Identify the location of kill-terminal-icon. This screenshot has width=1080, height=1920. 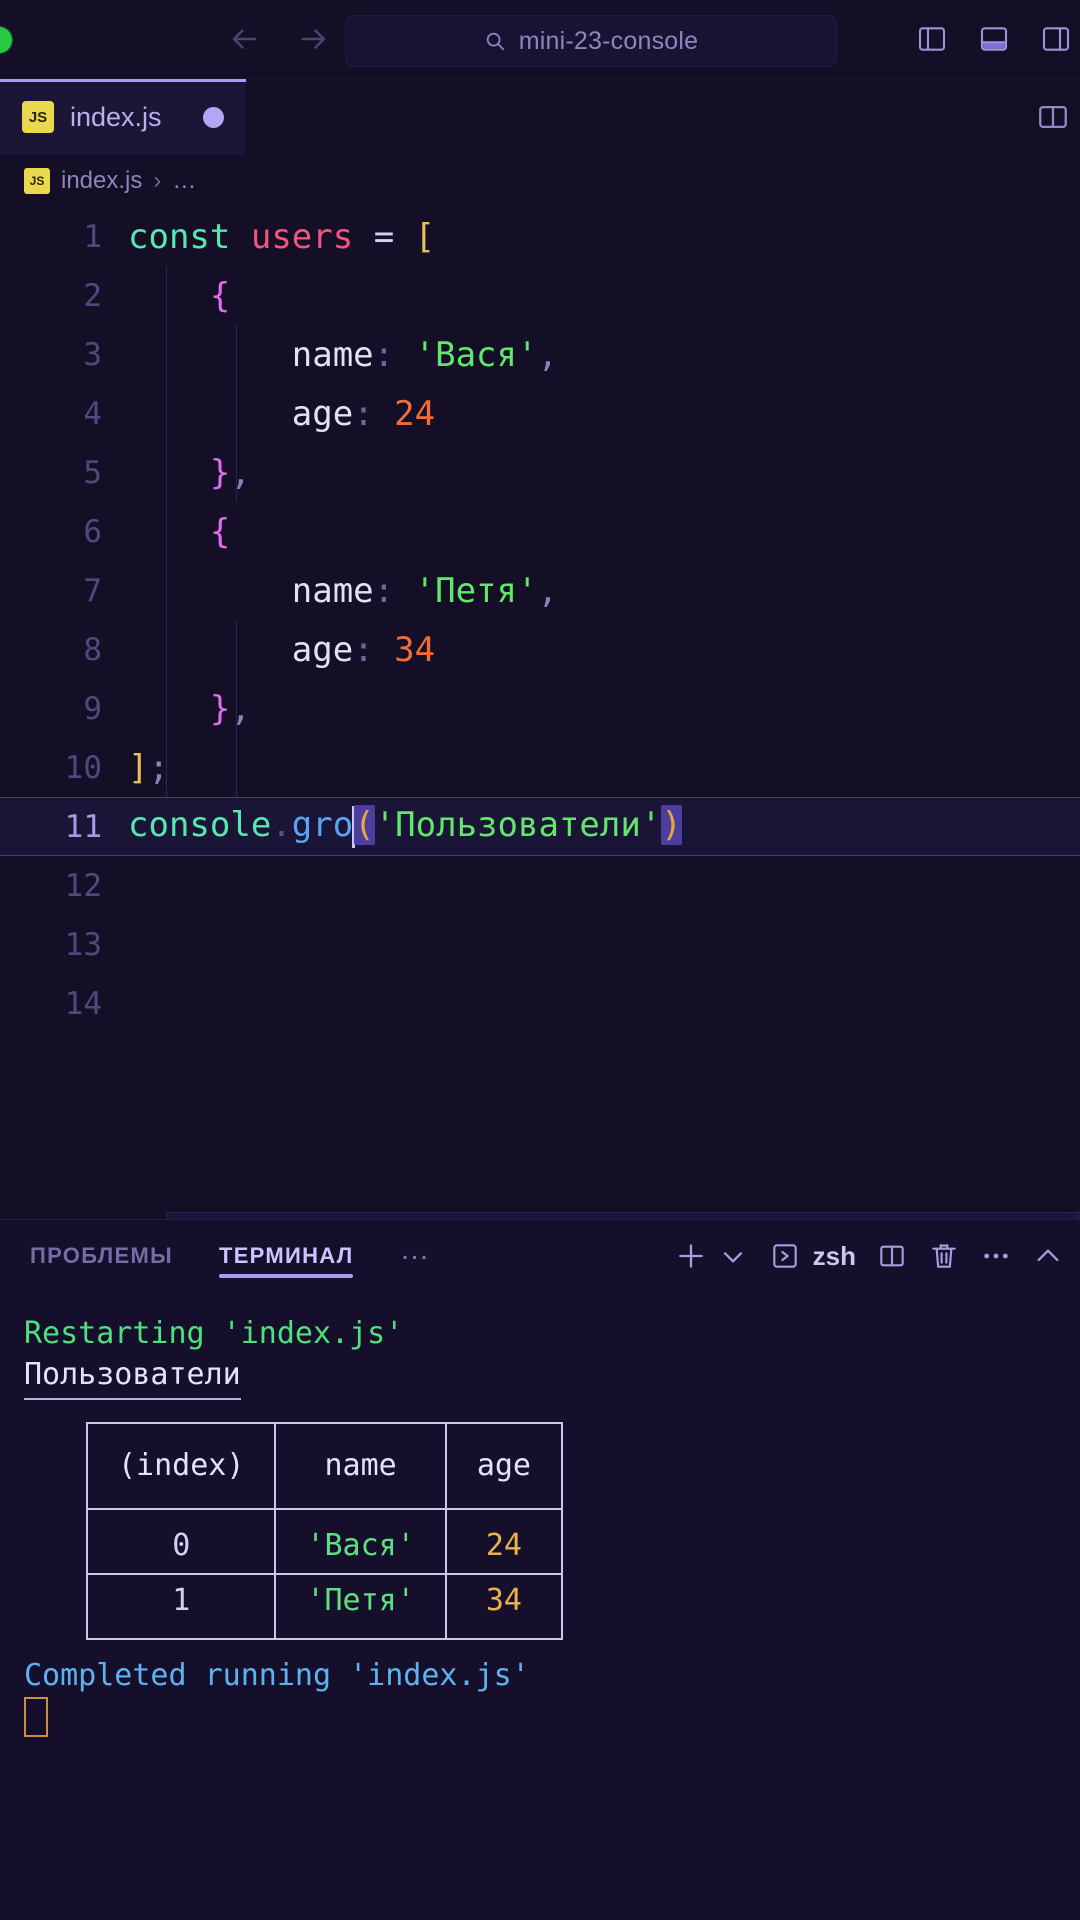
(944, 1256).